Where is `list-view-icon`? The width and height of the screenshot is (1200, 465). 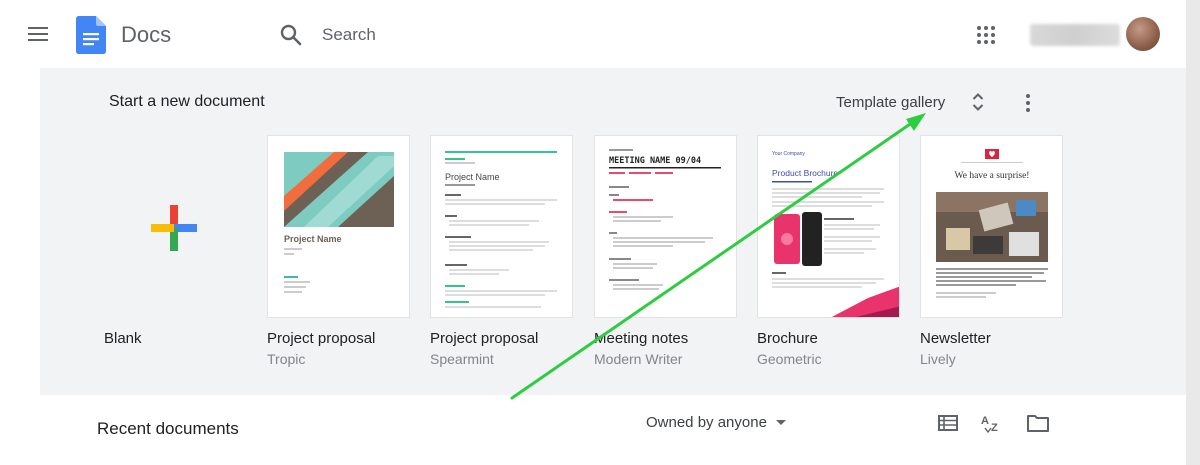
list-view-icon is located at coordinates (948, 423).